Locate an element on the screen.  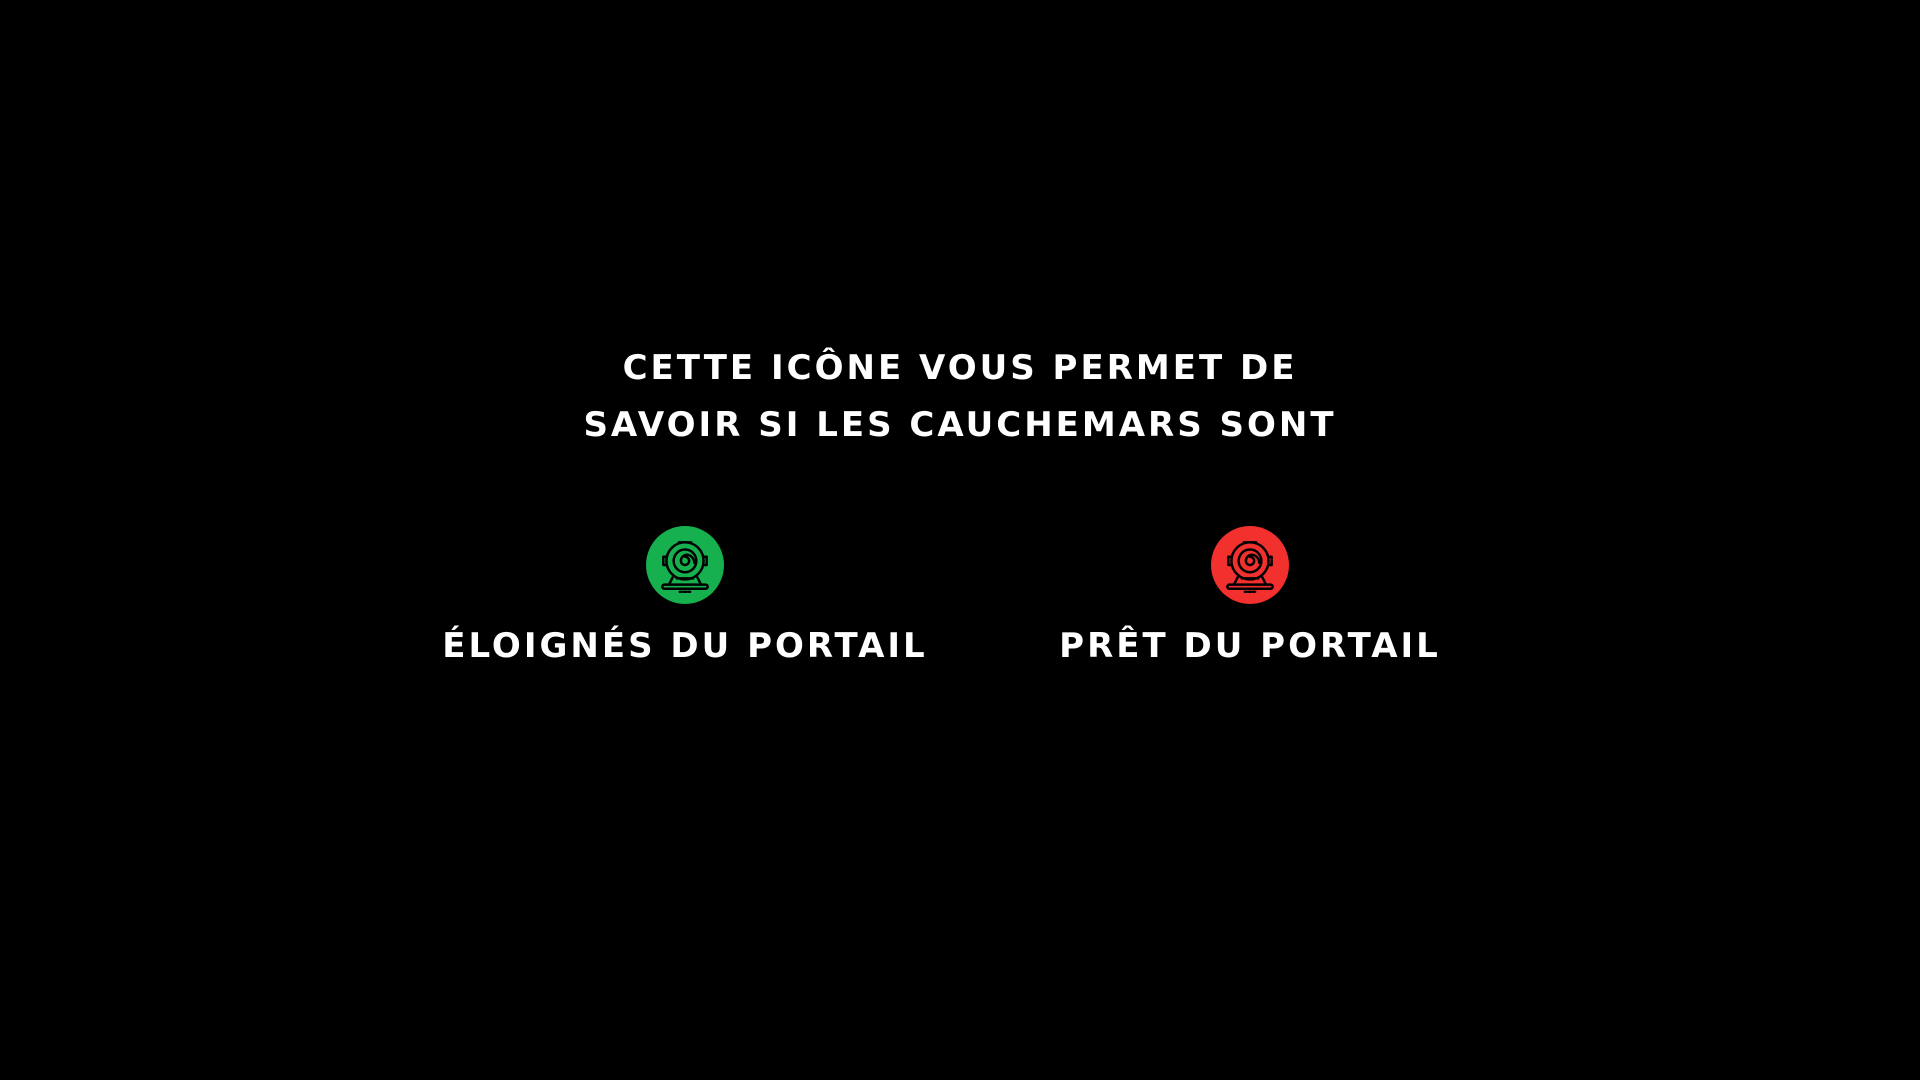
status-near-portal: PRÊT DU PORTAIL is located at coordinates (1250, 596).